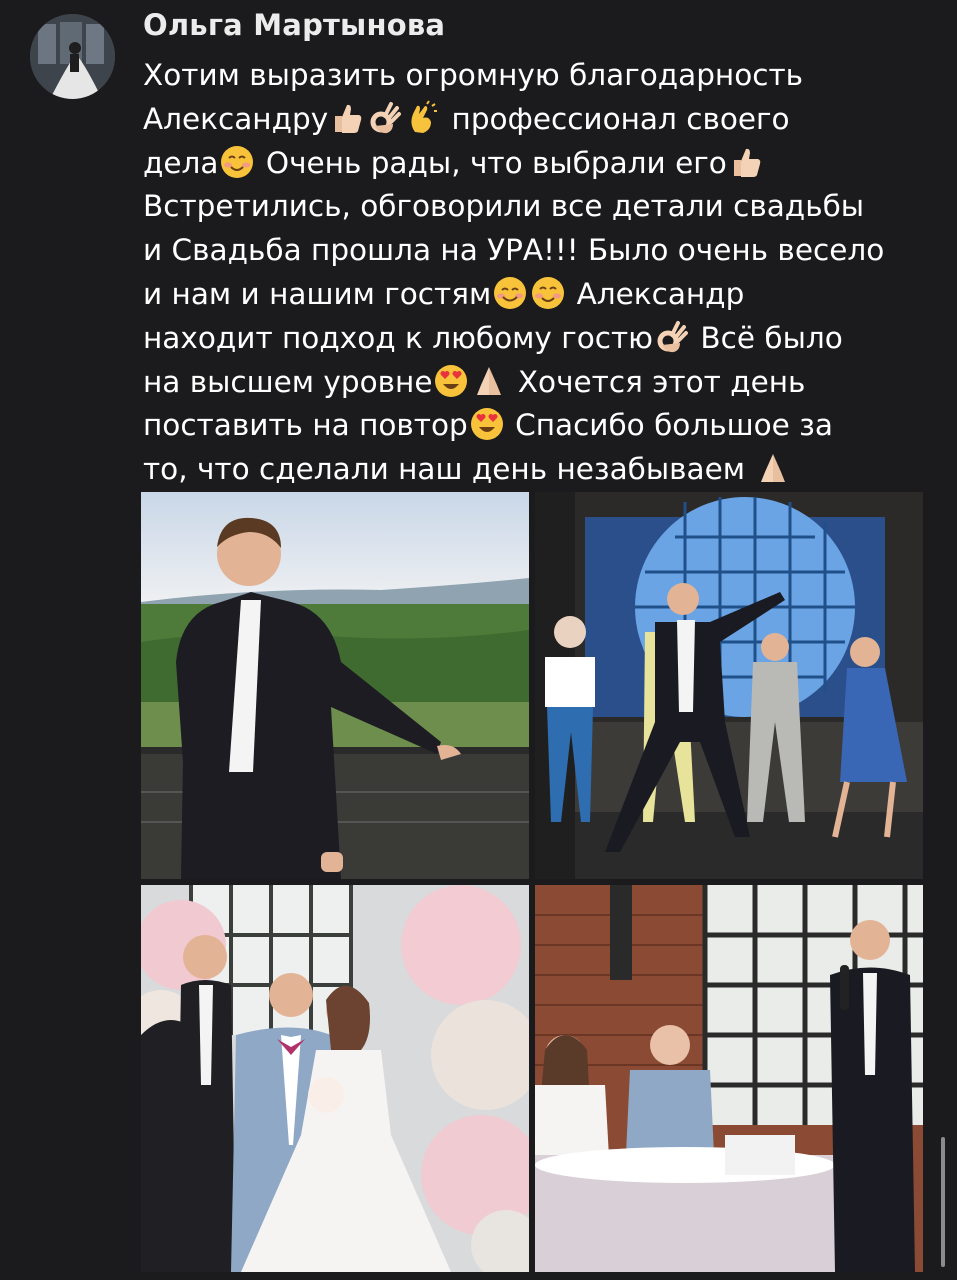 This screenshot has height=1280, width=957. I want to click on message-line-2: Александру профессионал своего, so click(543, 120).